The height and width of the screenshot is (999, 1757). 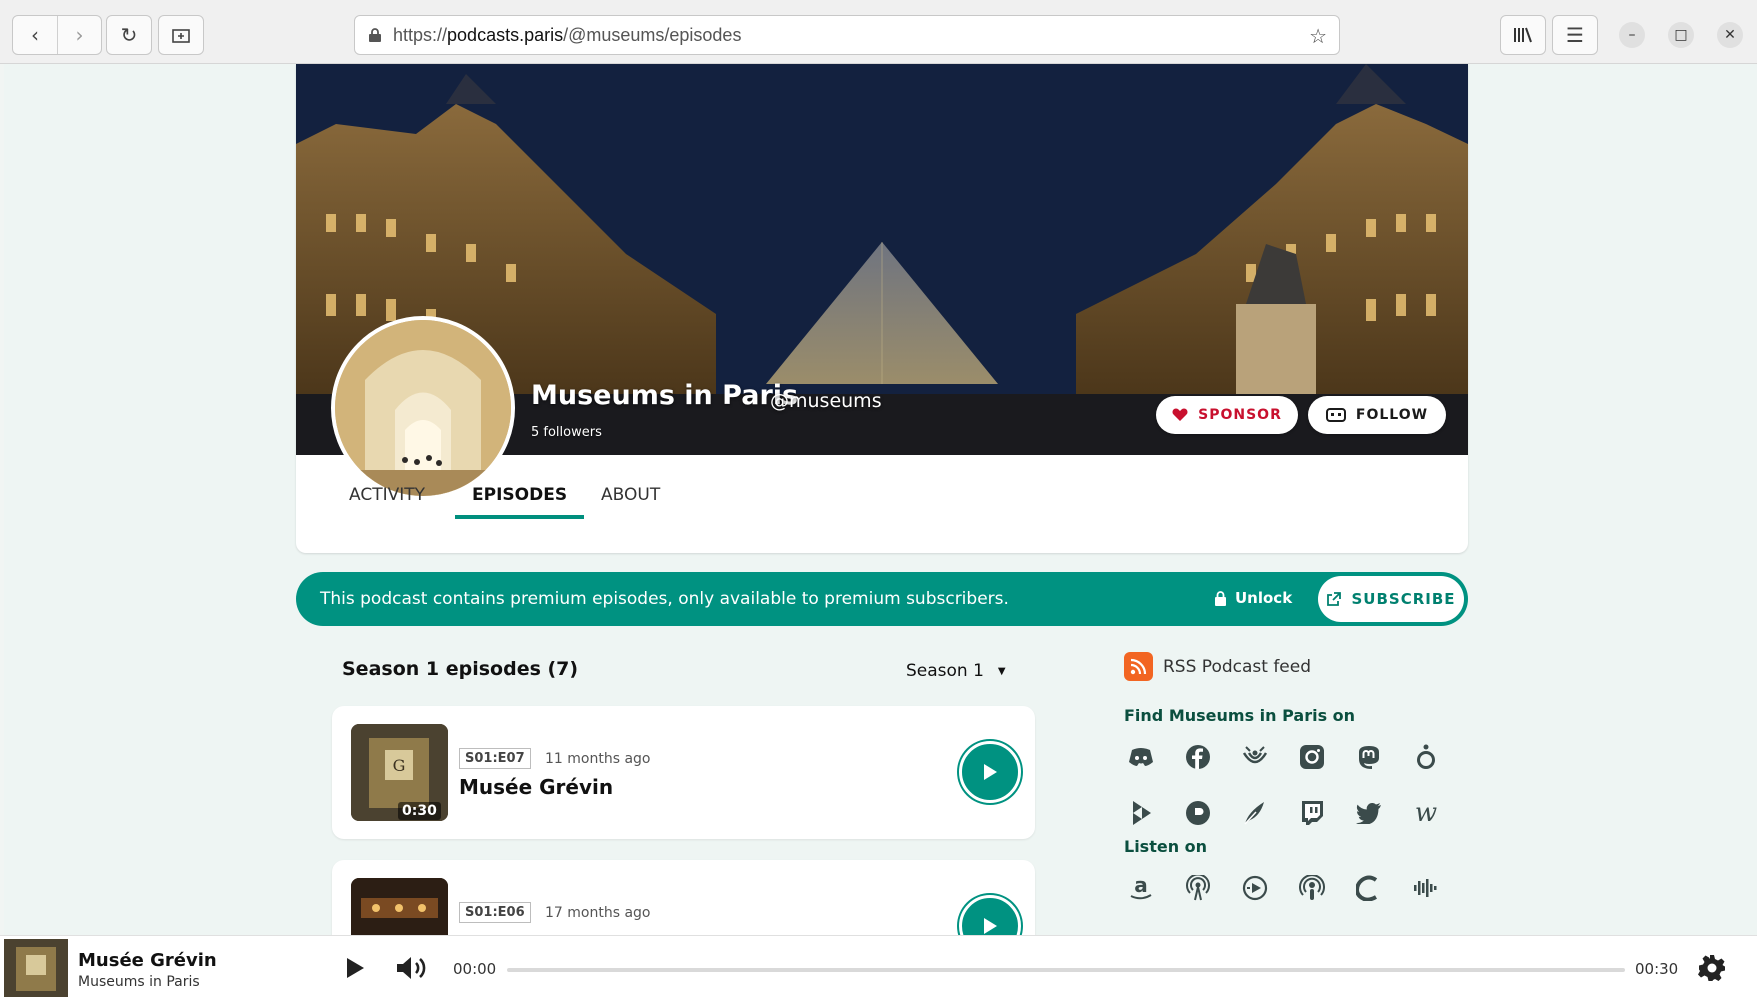 I want to click on followers-count: 5 followers, so click(x=566, y=432).